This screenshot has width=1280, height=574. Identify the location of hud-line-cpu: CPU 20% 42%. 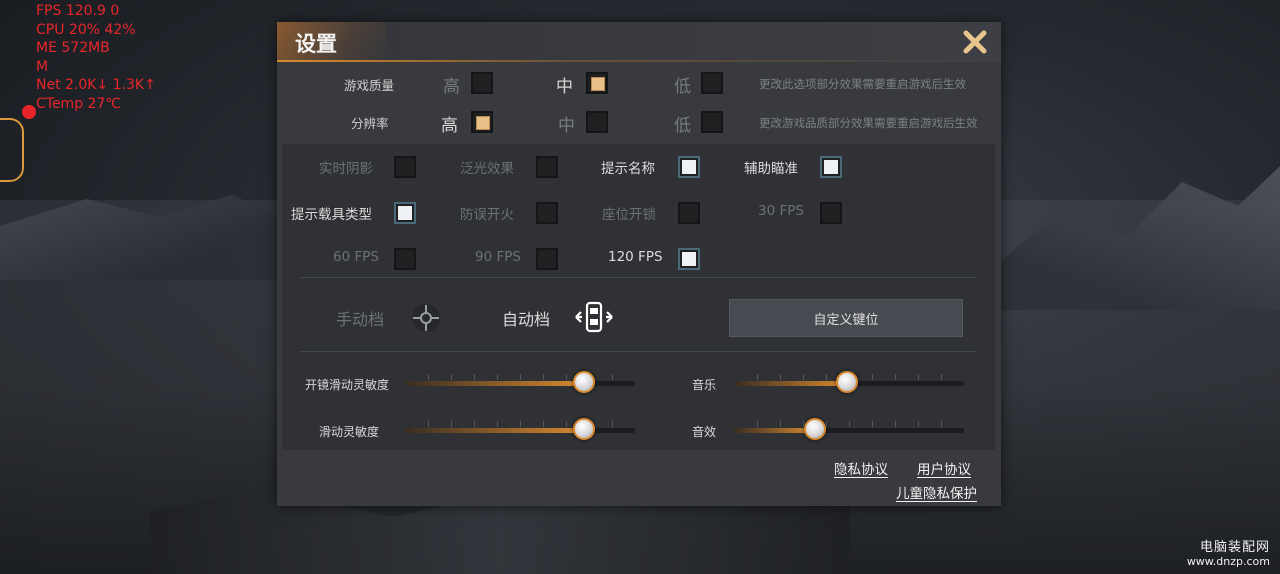
(86, 29).